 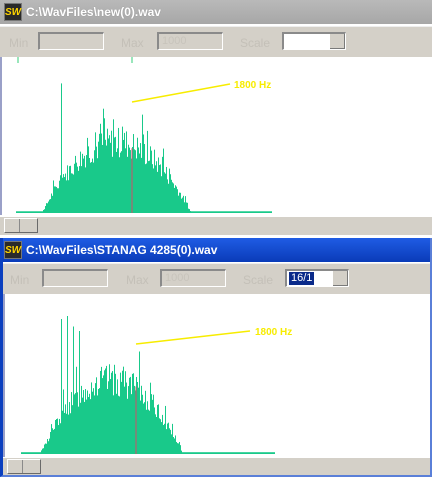 What do you see at coordinates (193, 337) in the screenshot?
I see `annotation-pointer` at bounding box center [193, 337].